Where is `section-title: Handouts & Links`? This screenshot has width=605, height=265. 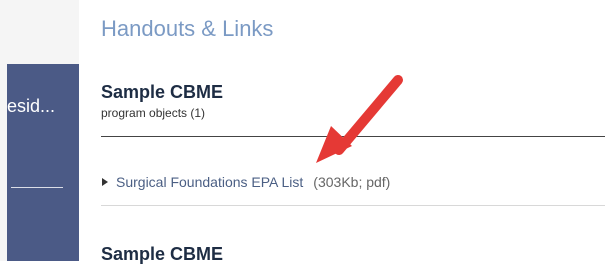
section-title: Handouts & Links is located at coordinates (187, 28).